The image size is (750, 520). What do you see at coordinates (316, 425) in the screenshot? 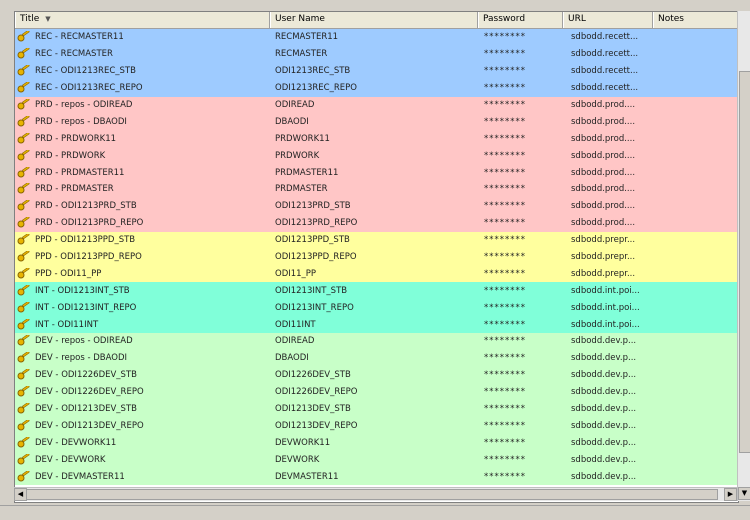
I see `entry-user-name: ODI1213DEV_REPO` at bounding box center [316, 425].